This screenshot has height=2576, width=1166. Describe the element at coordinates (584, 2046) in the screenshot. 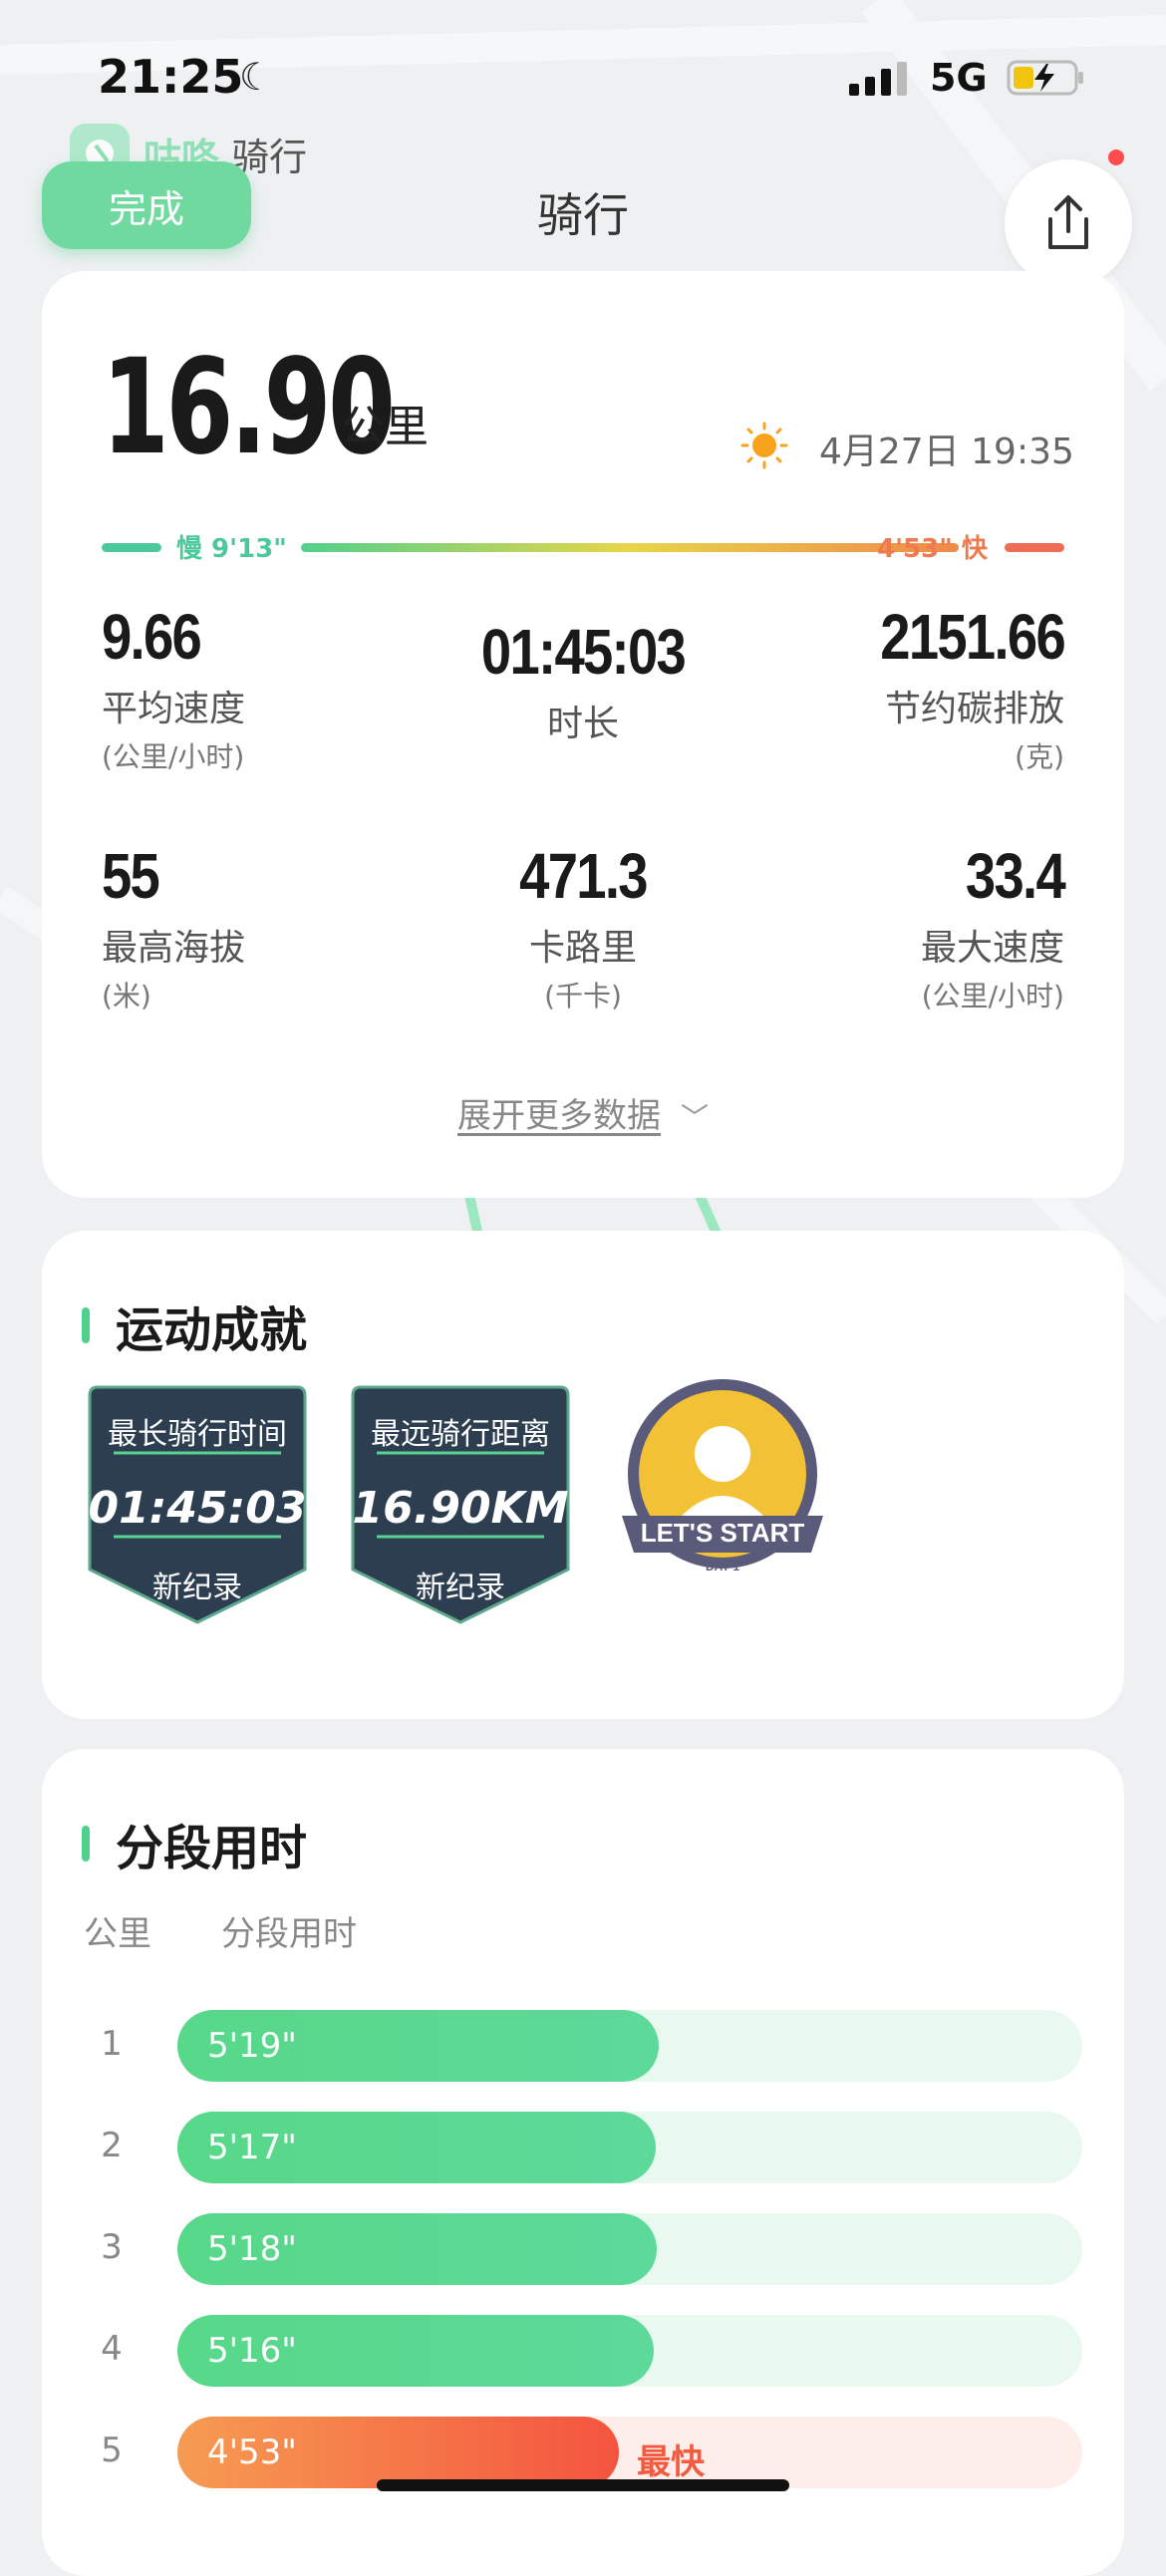

I see `split-row: 1 5'19"` at that location.